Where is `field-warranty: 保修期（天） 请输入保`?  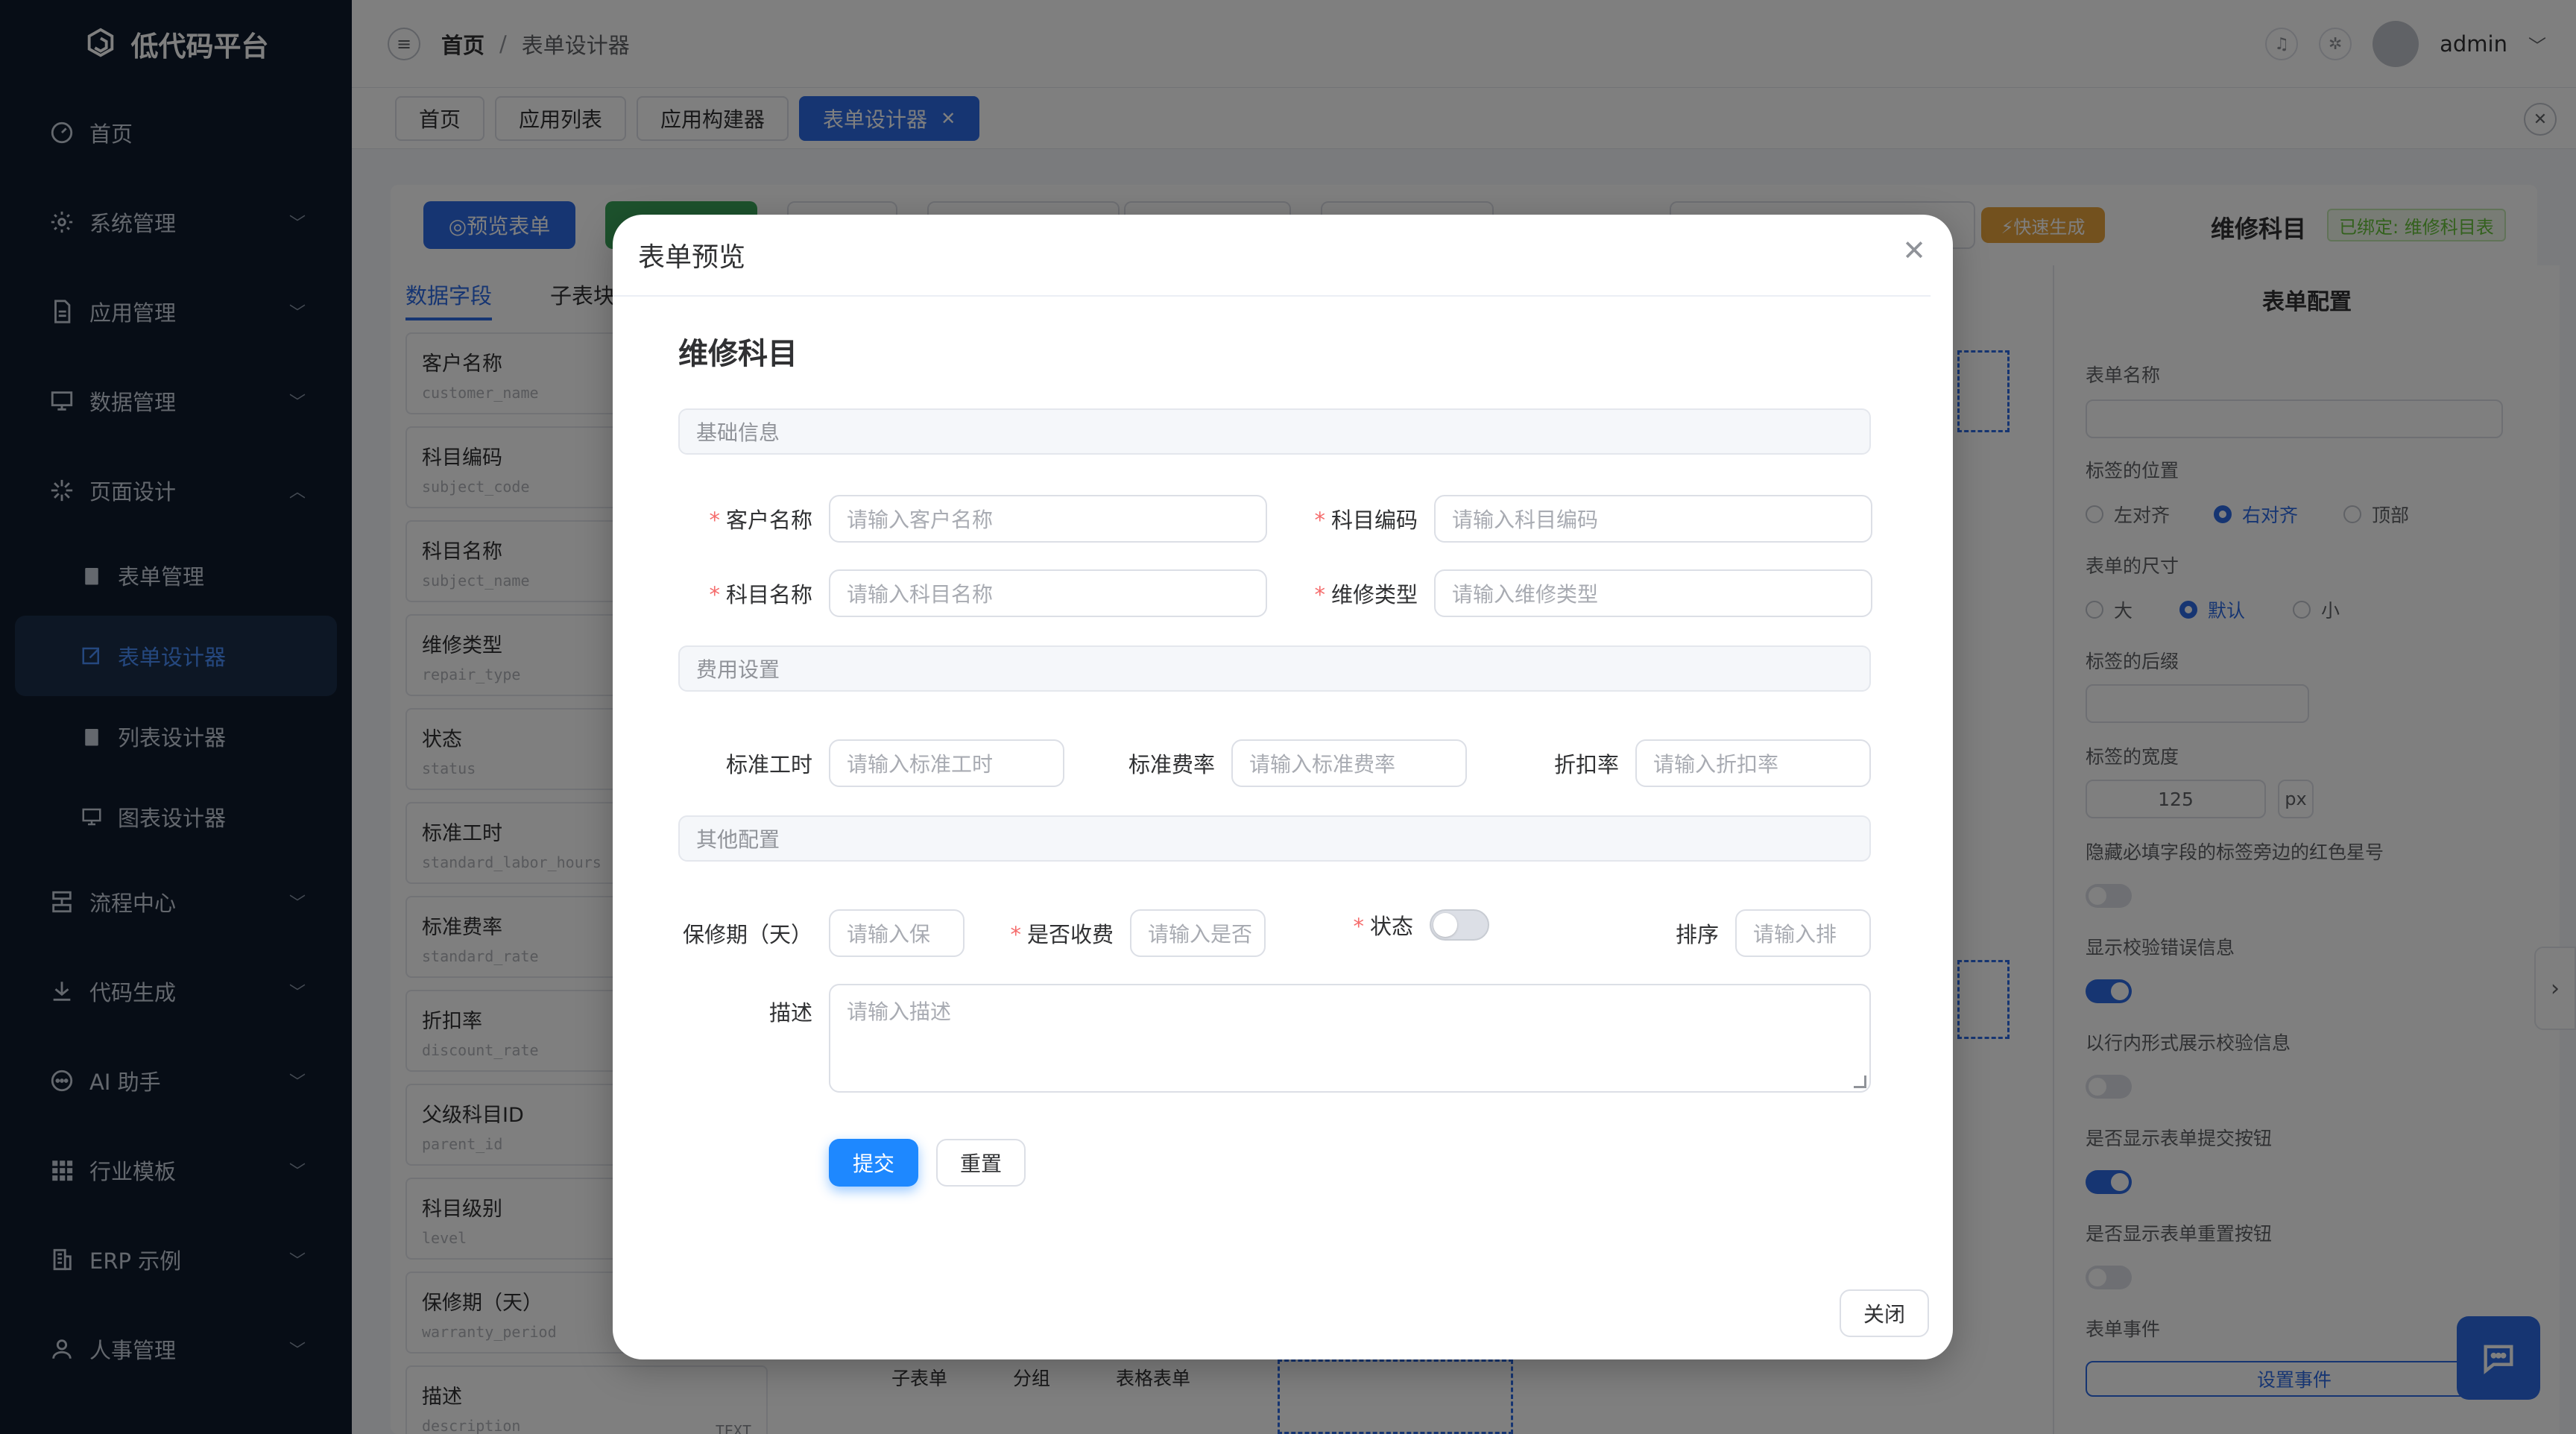
field-warranty: 保修期（天） 请输入保 is located at coordinates (821, 933).